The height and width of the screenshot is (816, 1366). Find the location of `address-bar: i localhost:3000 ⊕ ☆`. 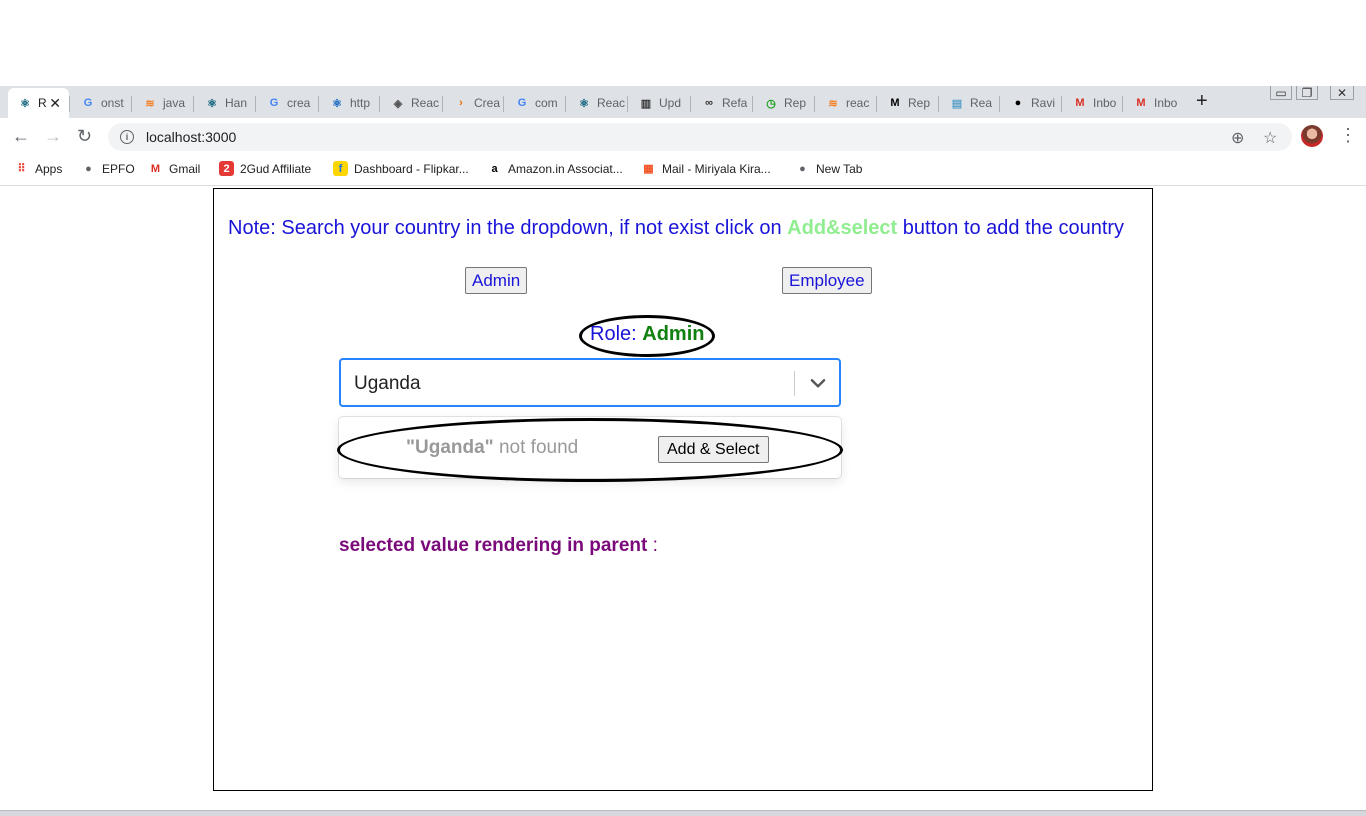

address-bar: i localhost:3000 ⊕ ☆ is located at coordinates (700, 137).